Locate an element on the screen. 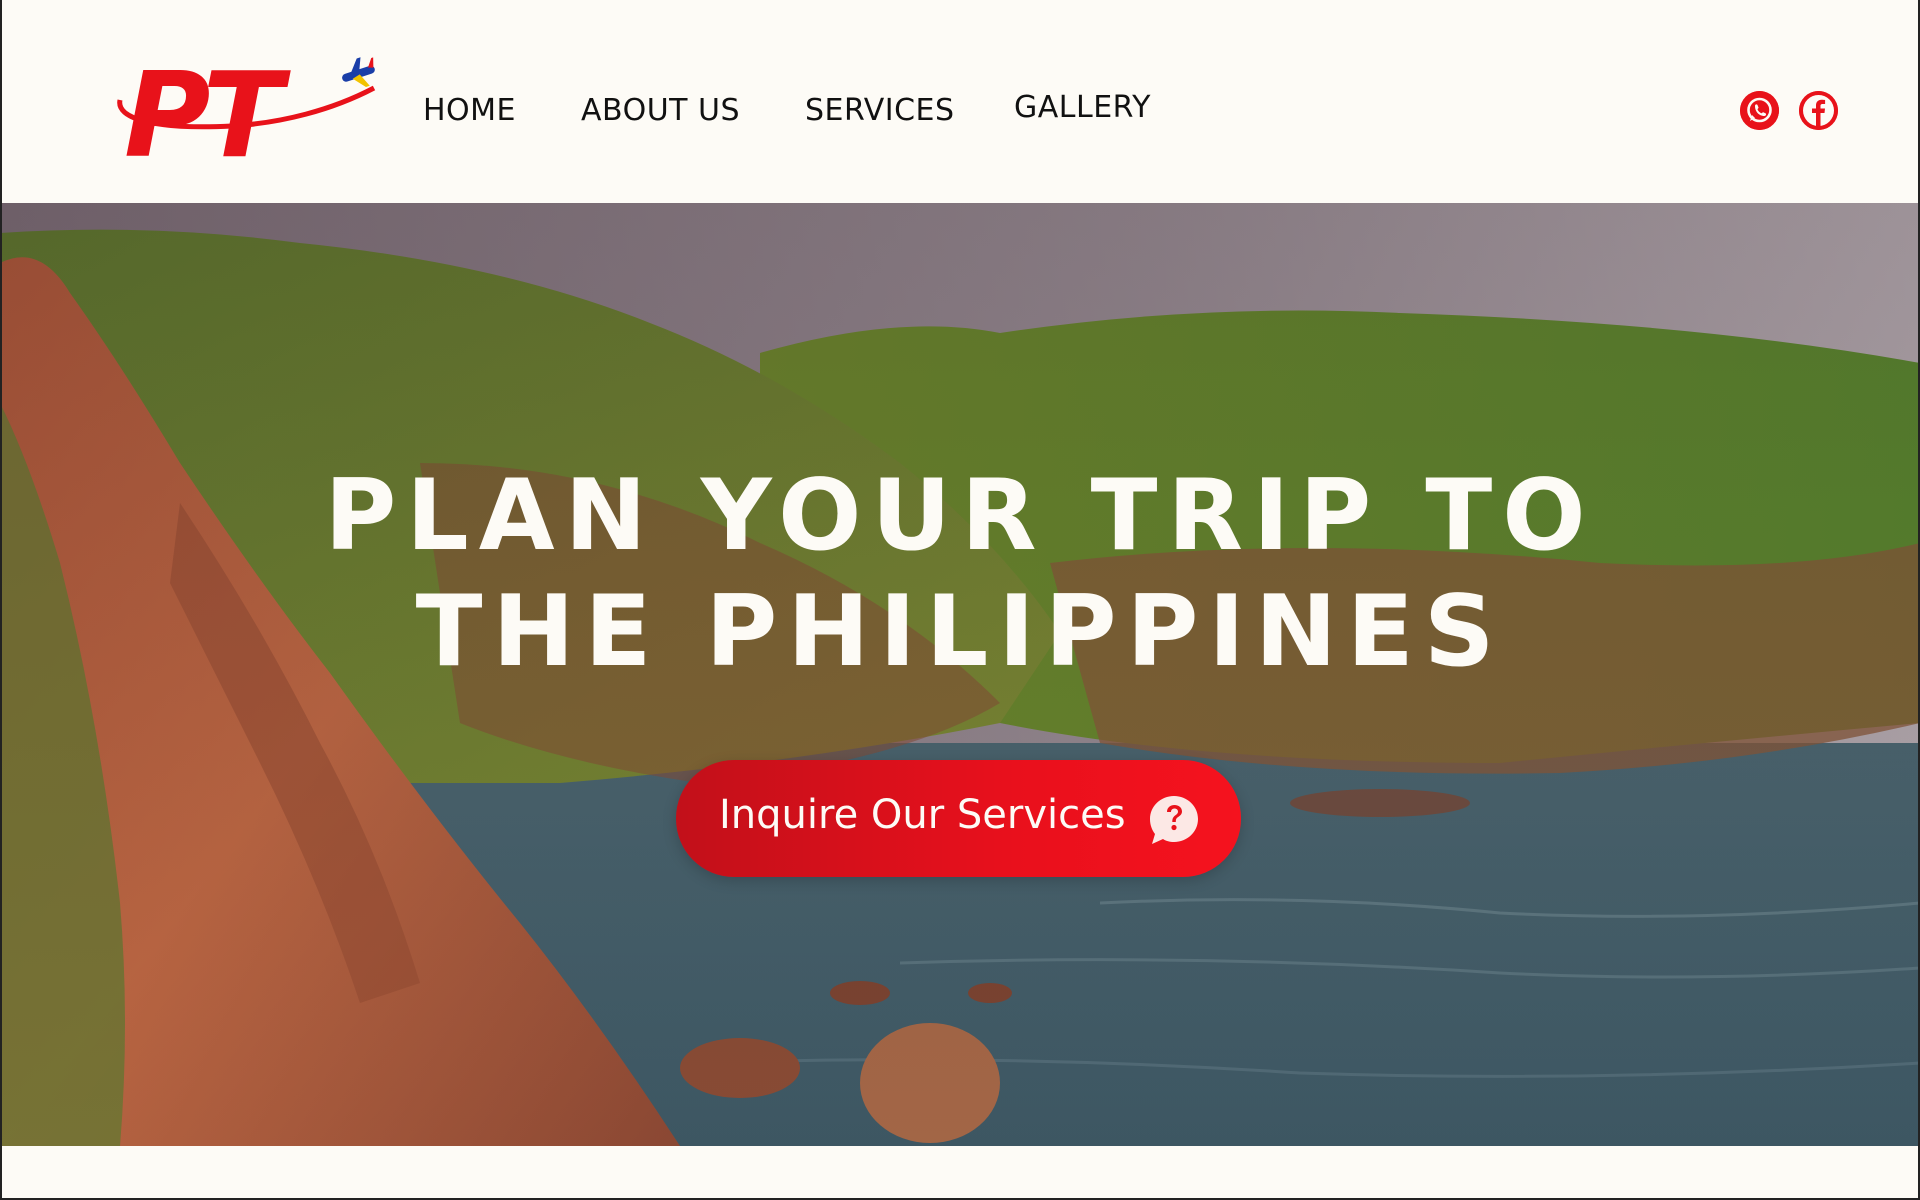 This screenshot has height=1200, width=1920. question-chat-icon is located at coordinates (1174, 820).